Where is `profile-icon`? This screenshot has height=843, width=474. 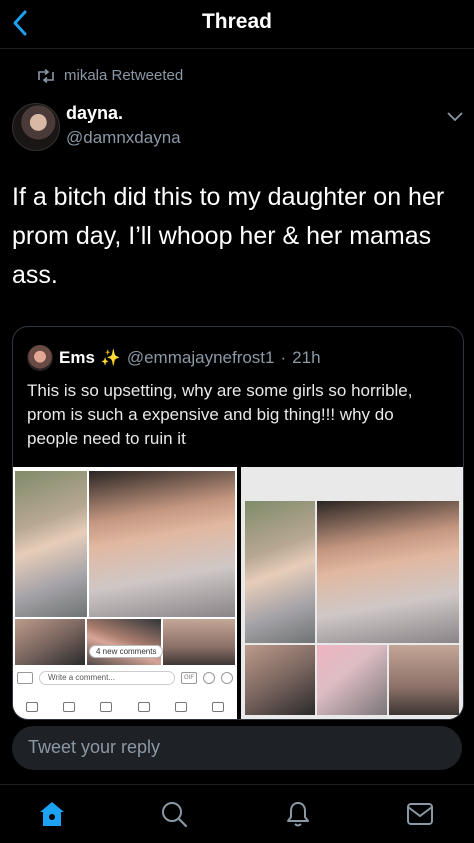
profile-icon is located at coordinates (143, 707).